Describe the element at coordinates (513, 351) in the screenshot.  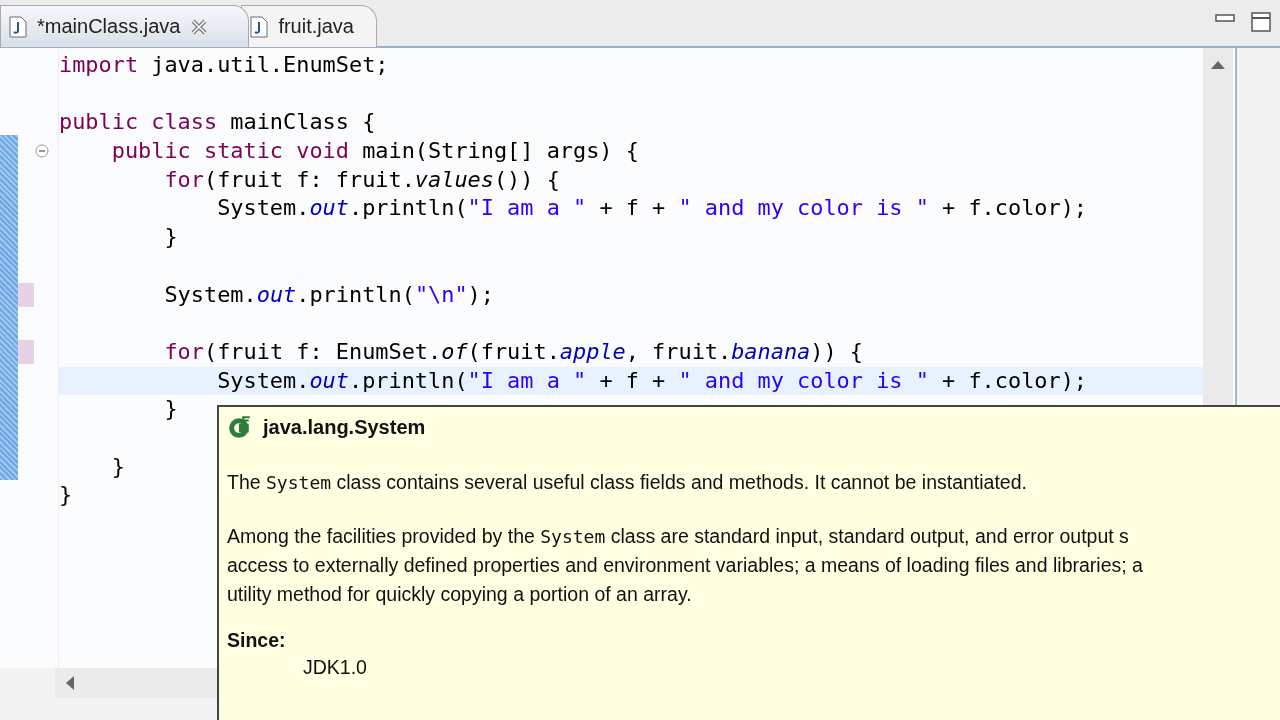
I see `code-line: for(fruit f: EnumSet.of(fruit.apple, fruit.banana)) {` at that location.